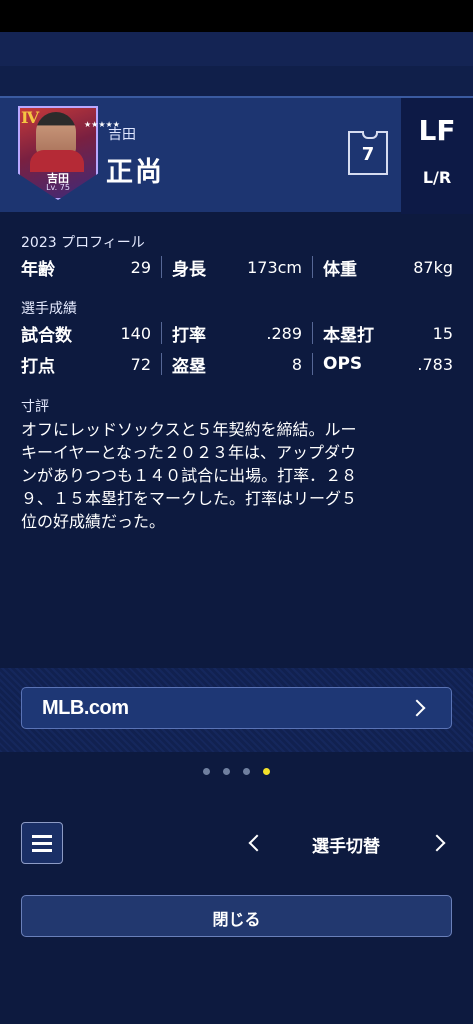 Image resolution: width=473 pixels, height=1024 pixels. Describe the element at coordinates (38, 269) in the screenshot. I see `stat-key: 年齢` at that location.